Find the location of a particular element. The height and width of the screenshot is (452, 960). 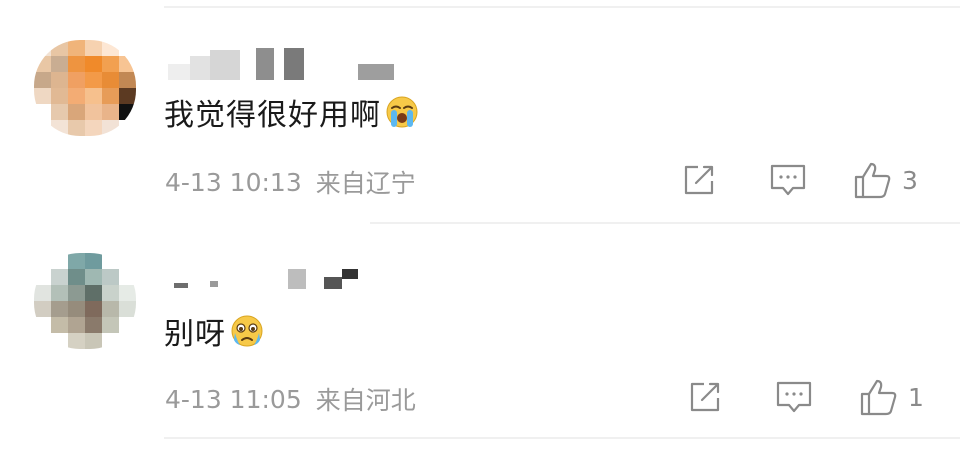

comment-text-row: 别呀 is located at coordinates (214, 331).